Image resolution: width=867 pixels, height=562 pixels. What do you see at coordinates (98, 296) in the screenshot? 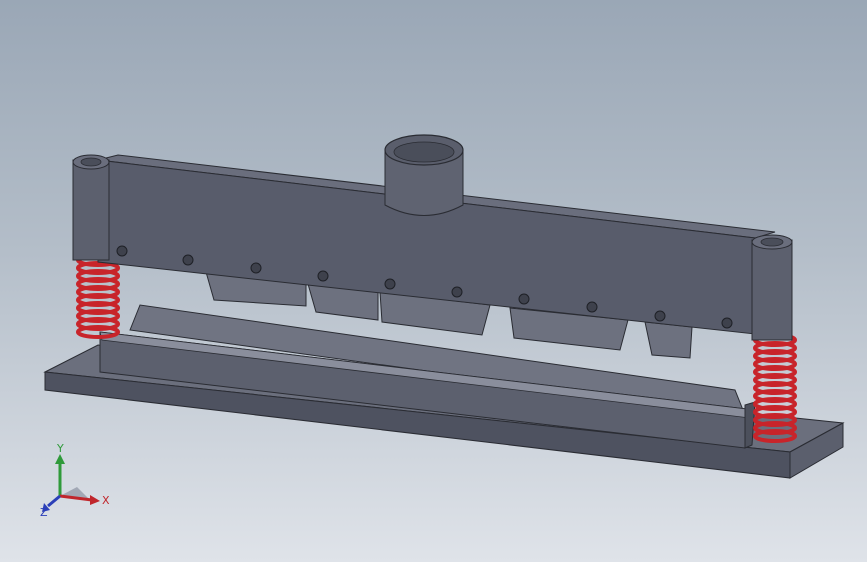
I see `left-spring` at bounding box center [98, 296].